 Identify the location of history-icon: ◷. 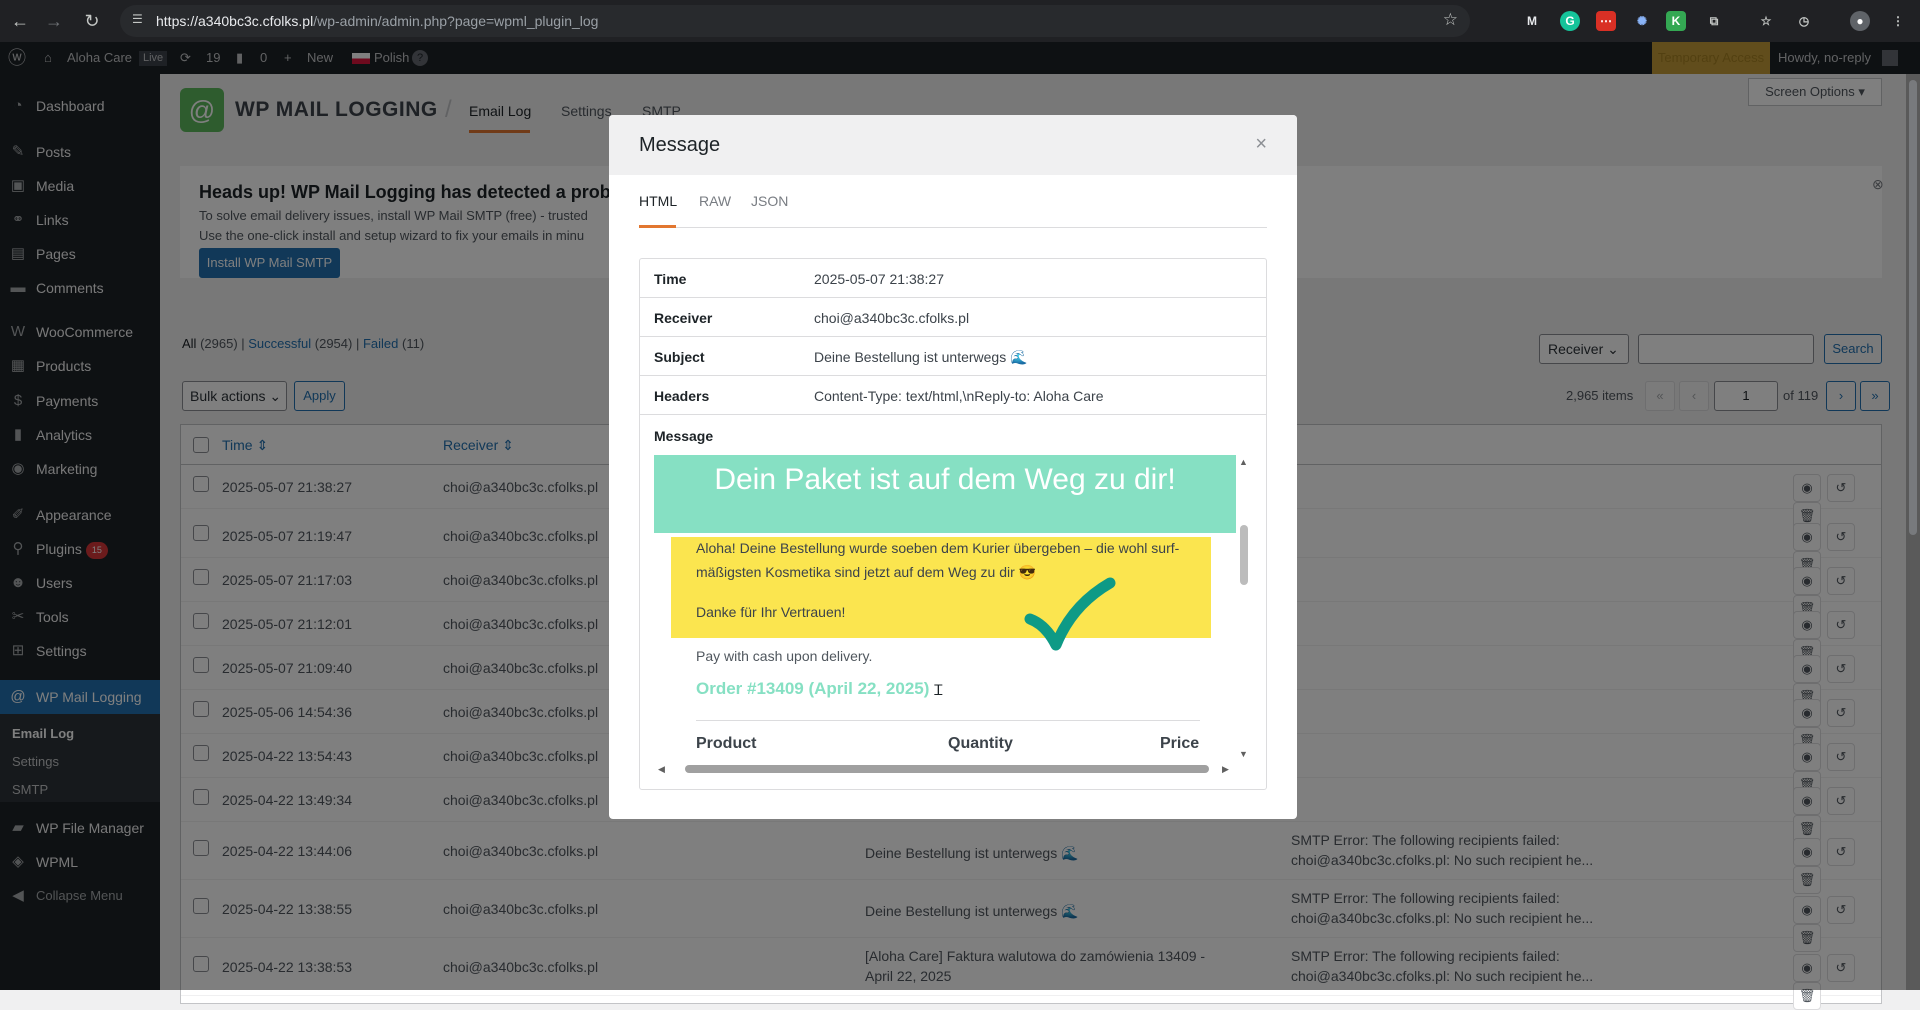
(1804, 21).